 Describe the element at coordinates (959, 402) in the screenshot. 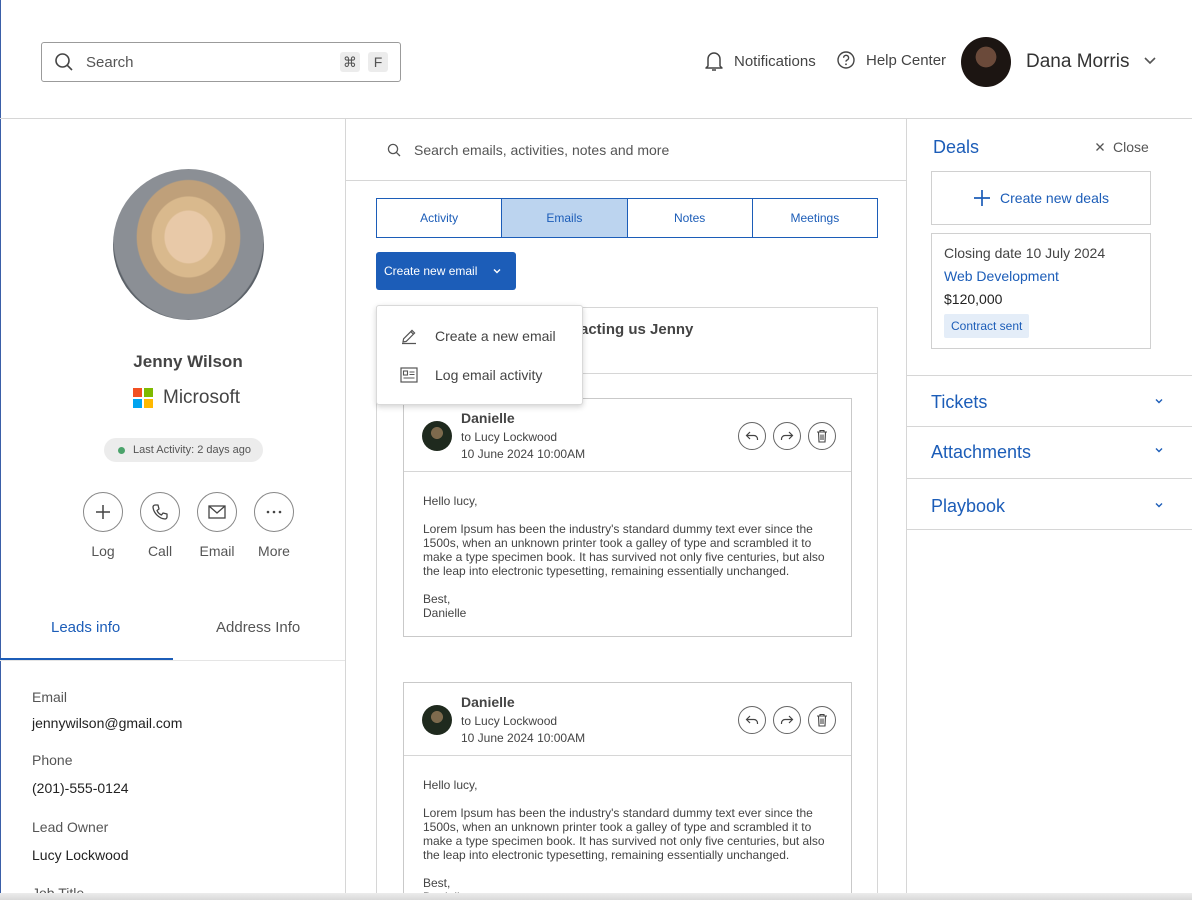

I see `tickets-title: Tickets` at that location.